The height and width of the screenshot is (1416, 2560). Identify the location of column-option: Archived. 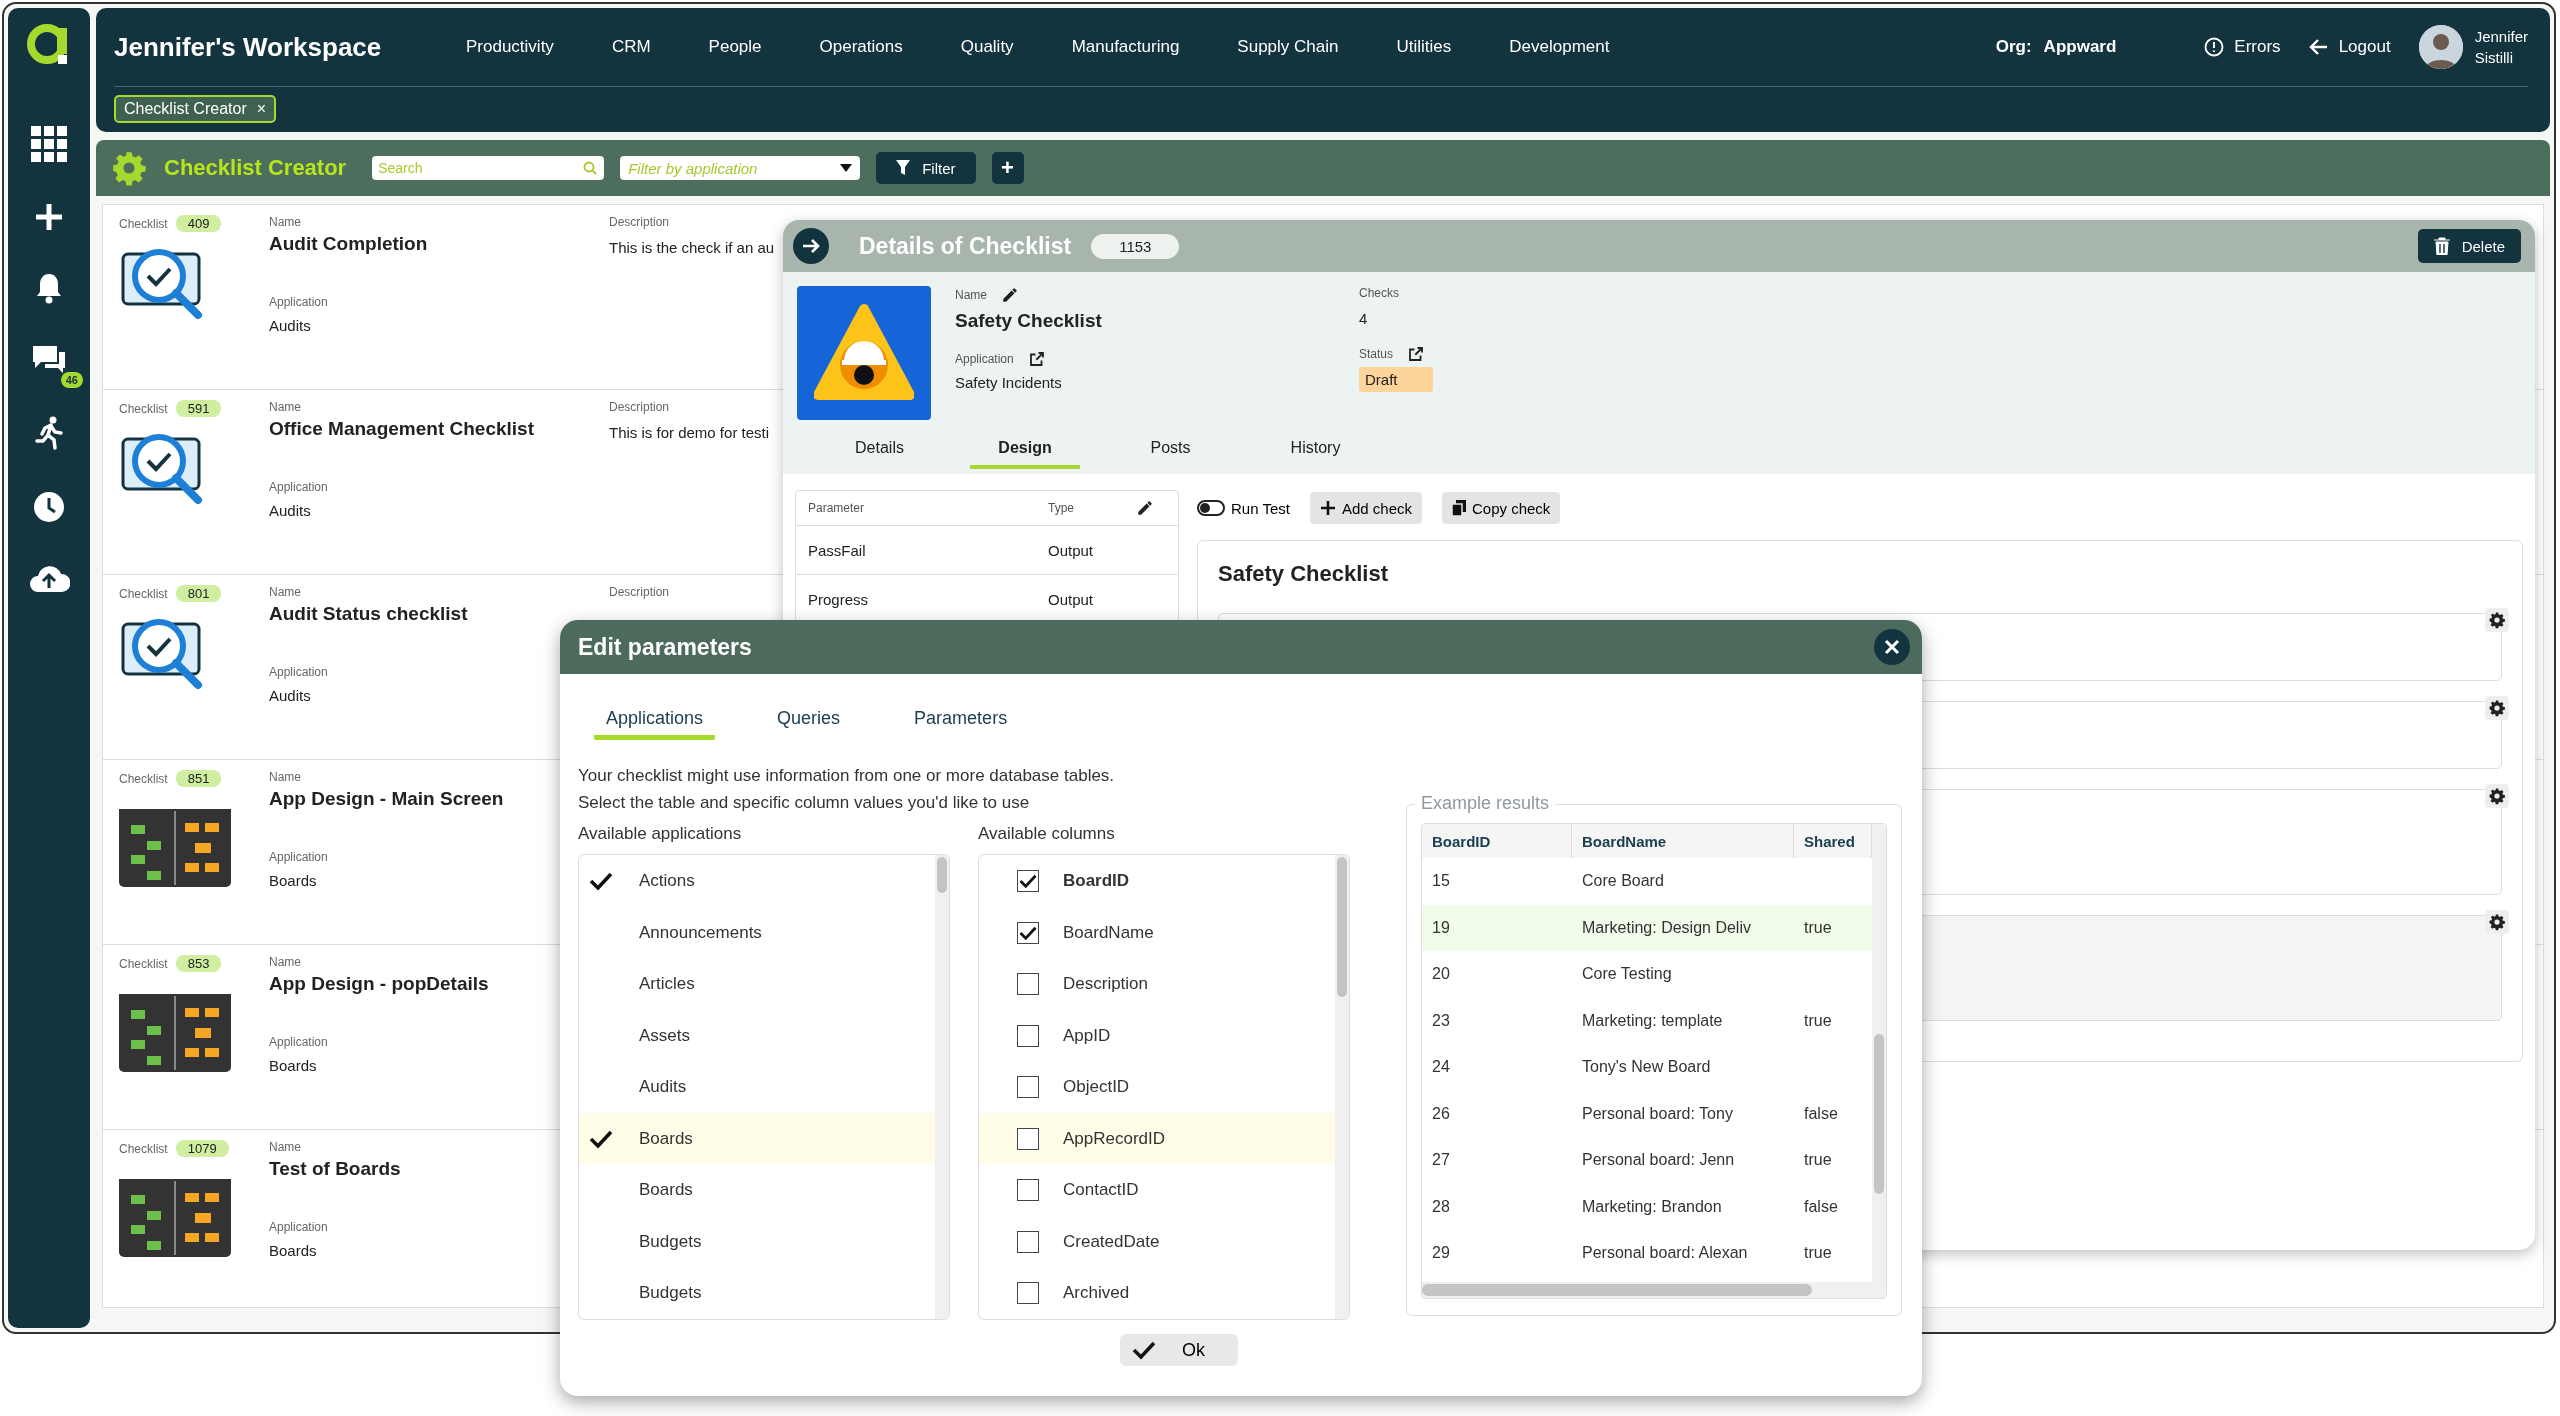
(1096, 1293).